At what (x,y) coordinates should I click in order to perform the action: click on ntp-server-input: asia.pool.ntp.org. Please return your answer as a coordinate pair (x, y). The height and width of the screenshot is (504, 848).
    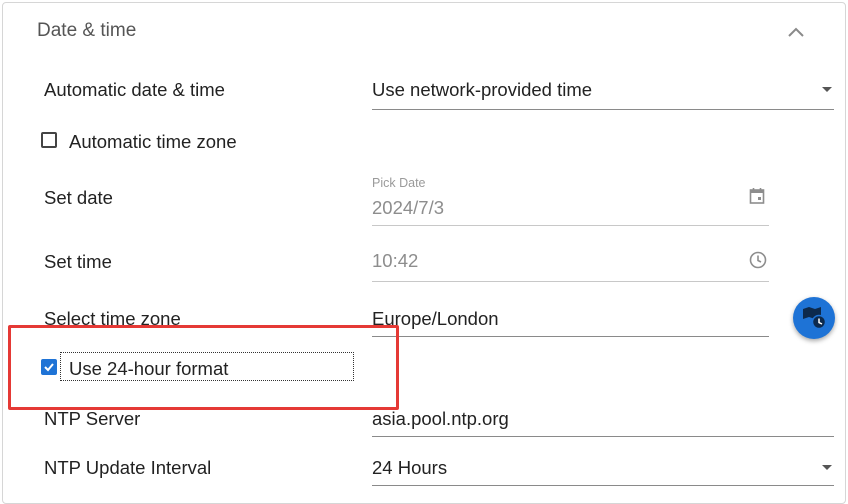
    Looking at the image, I should click on (603, 418).